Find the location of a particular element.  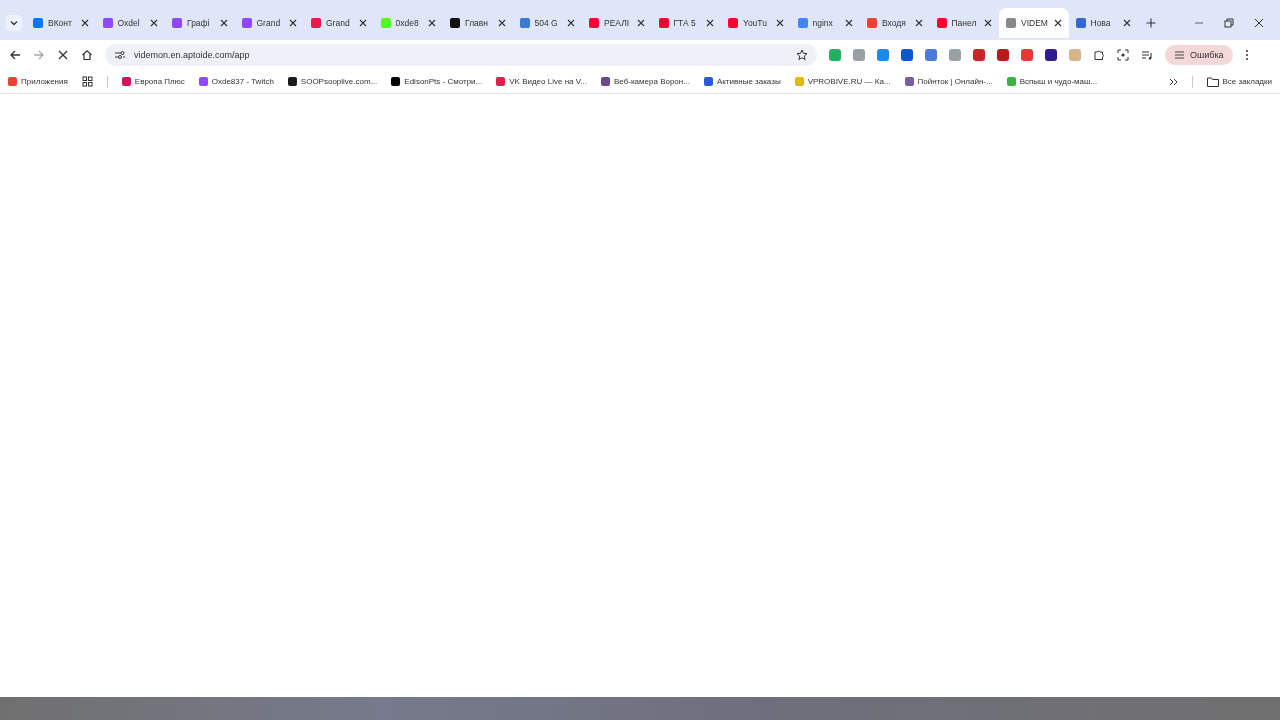

media-control-icon is located at coordinates (1147, 55).